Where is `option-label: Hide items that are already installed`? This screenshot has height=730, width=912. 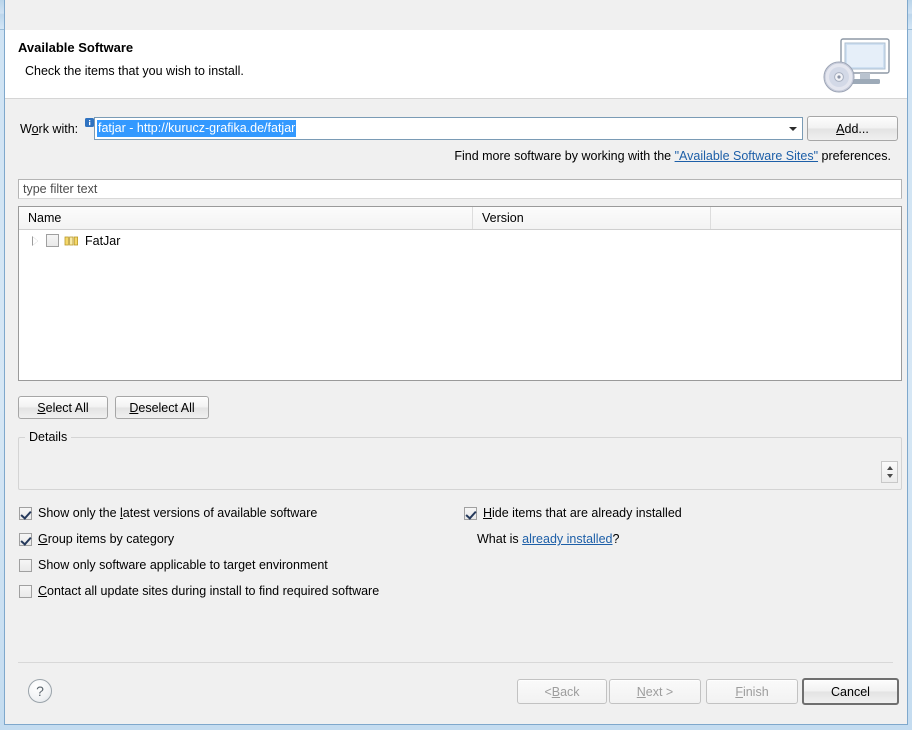
option-label: Hide items that are already installed is located at coordinates (582, 513).